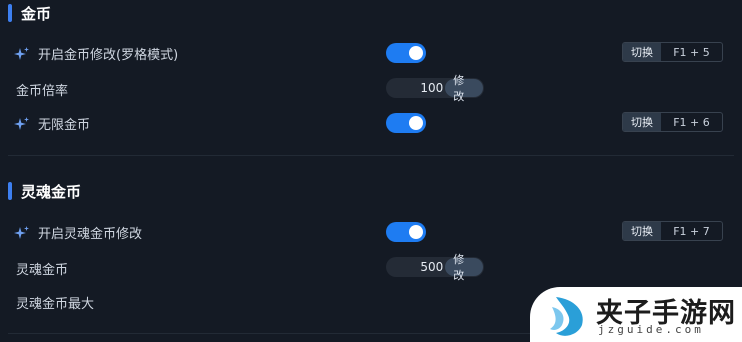 The width and height of the screenshot is (742, 342). Describe the element at coordinates (90, 234) in the screenshot. I see `row-label: 开启灵魂金币修改` at that location.